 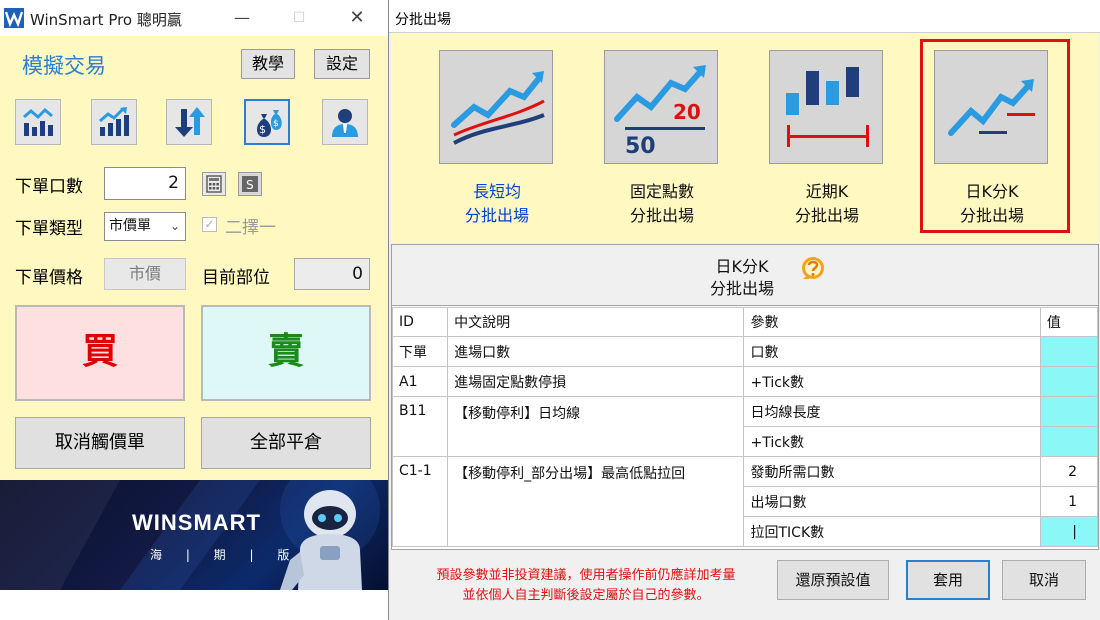 What do you see at coordinates (14, 18) in the screenshot?
I see `app-logo-icon` at bounding box center [14, 18].